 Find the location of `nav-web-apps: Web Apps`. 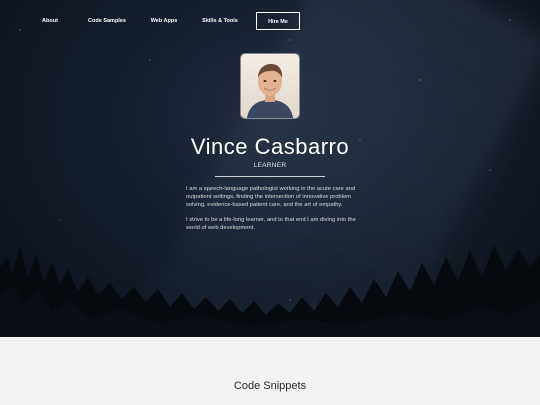

nav-web-apps: Web Apps is located at coordinates (164, 21).